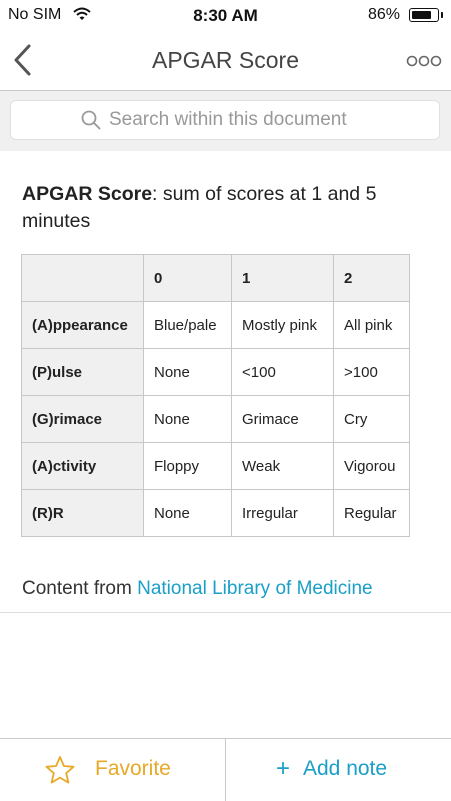 The height and width of the screenshot is (801, 451). Describe the element at coordinates (255, 588) in the screenshot. I see `source-link: National Library of Medicine` at that location.